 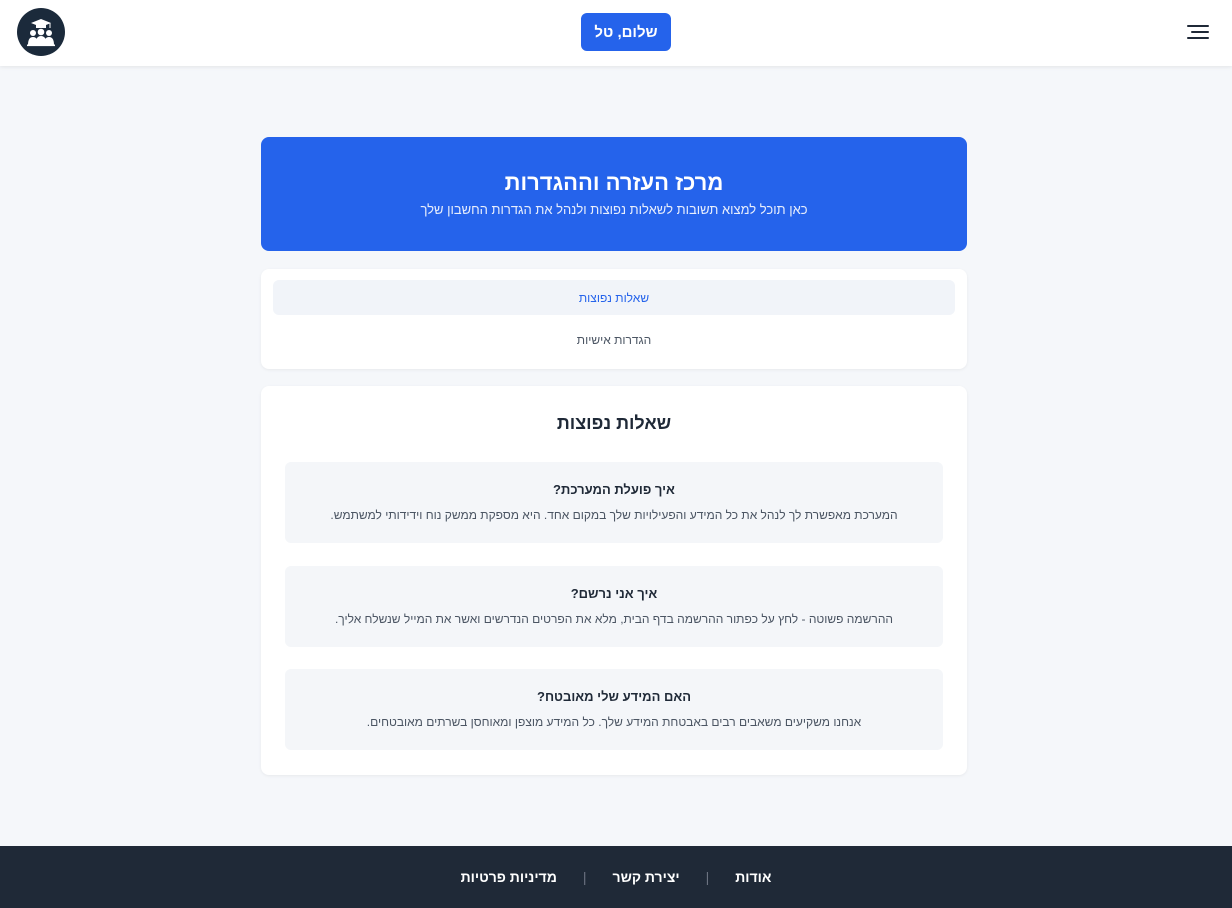 I want to click on footer-link-privacy: מדיניות פרטיות, so click(x=509, y=877).